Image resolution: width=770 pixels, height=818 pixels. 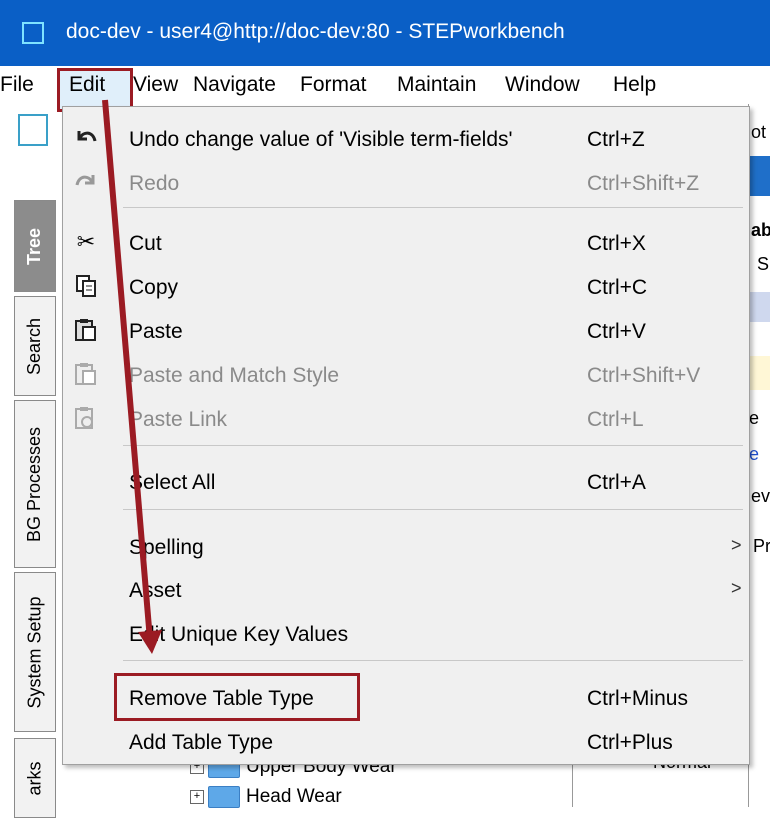 I want to click on annotation-arrow, so click(x=132, y=376).